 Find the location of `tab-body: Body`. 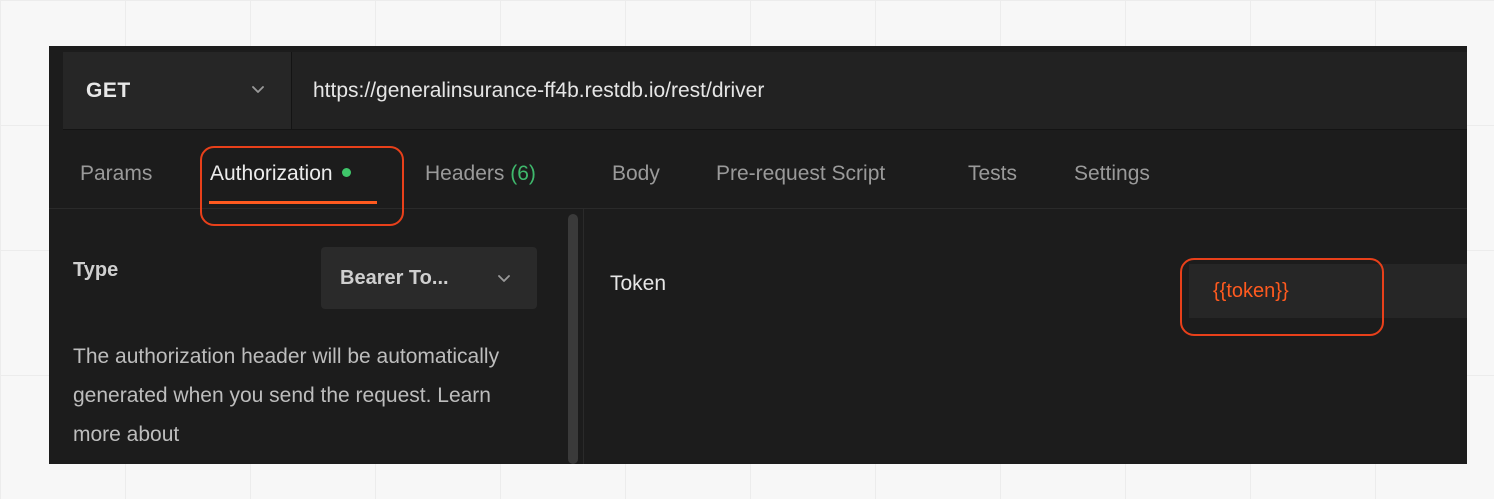

tab-body: Body is located at coordinates (636, 174).